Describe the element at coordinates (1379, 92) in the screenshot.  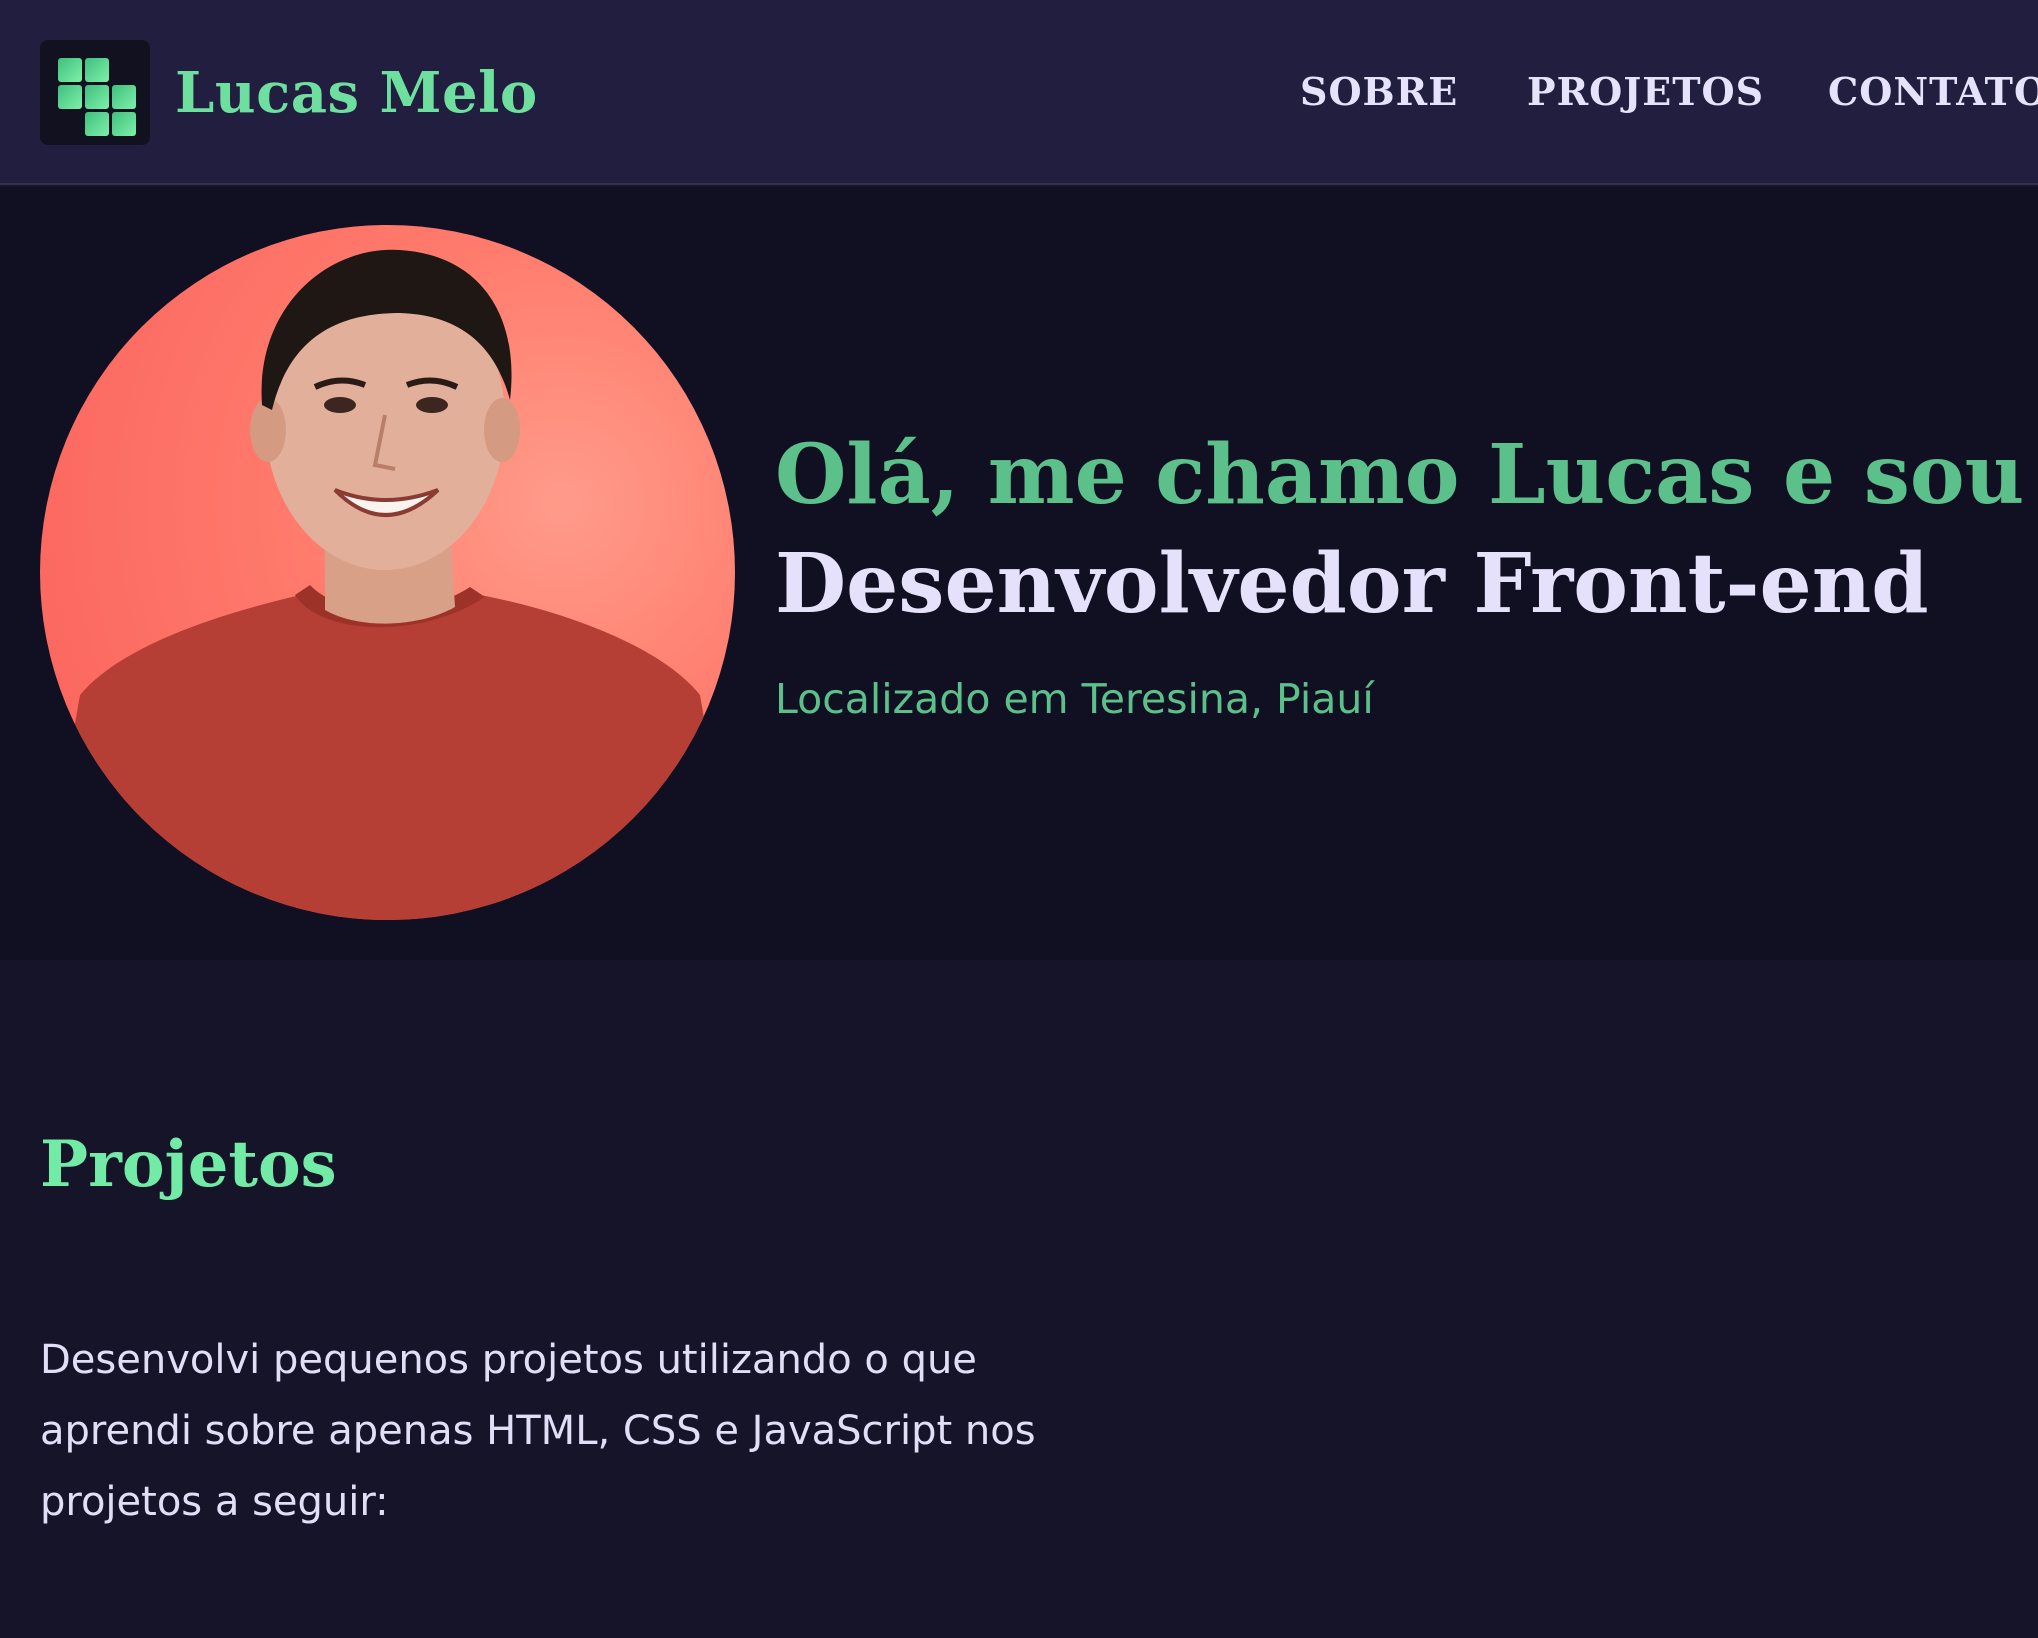
I see `nav-link-sobre: SOBRE` at that location.